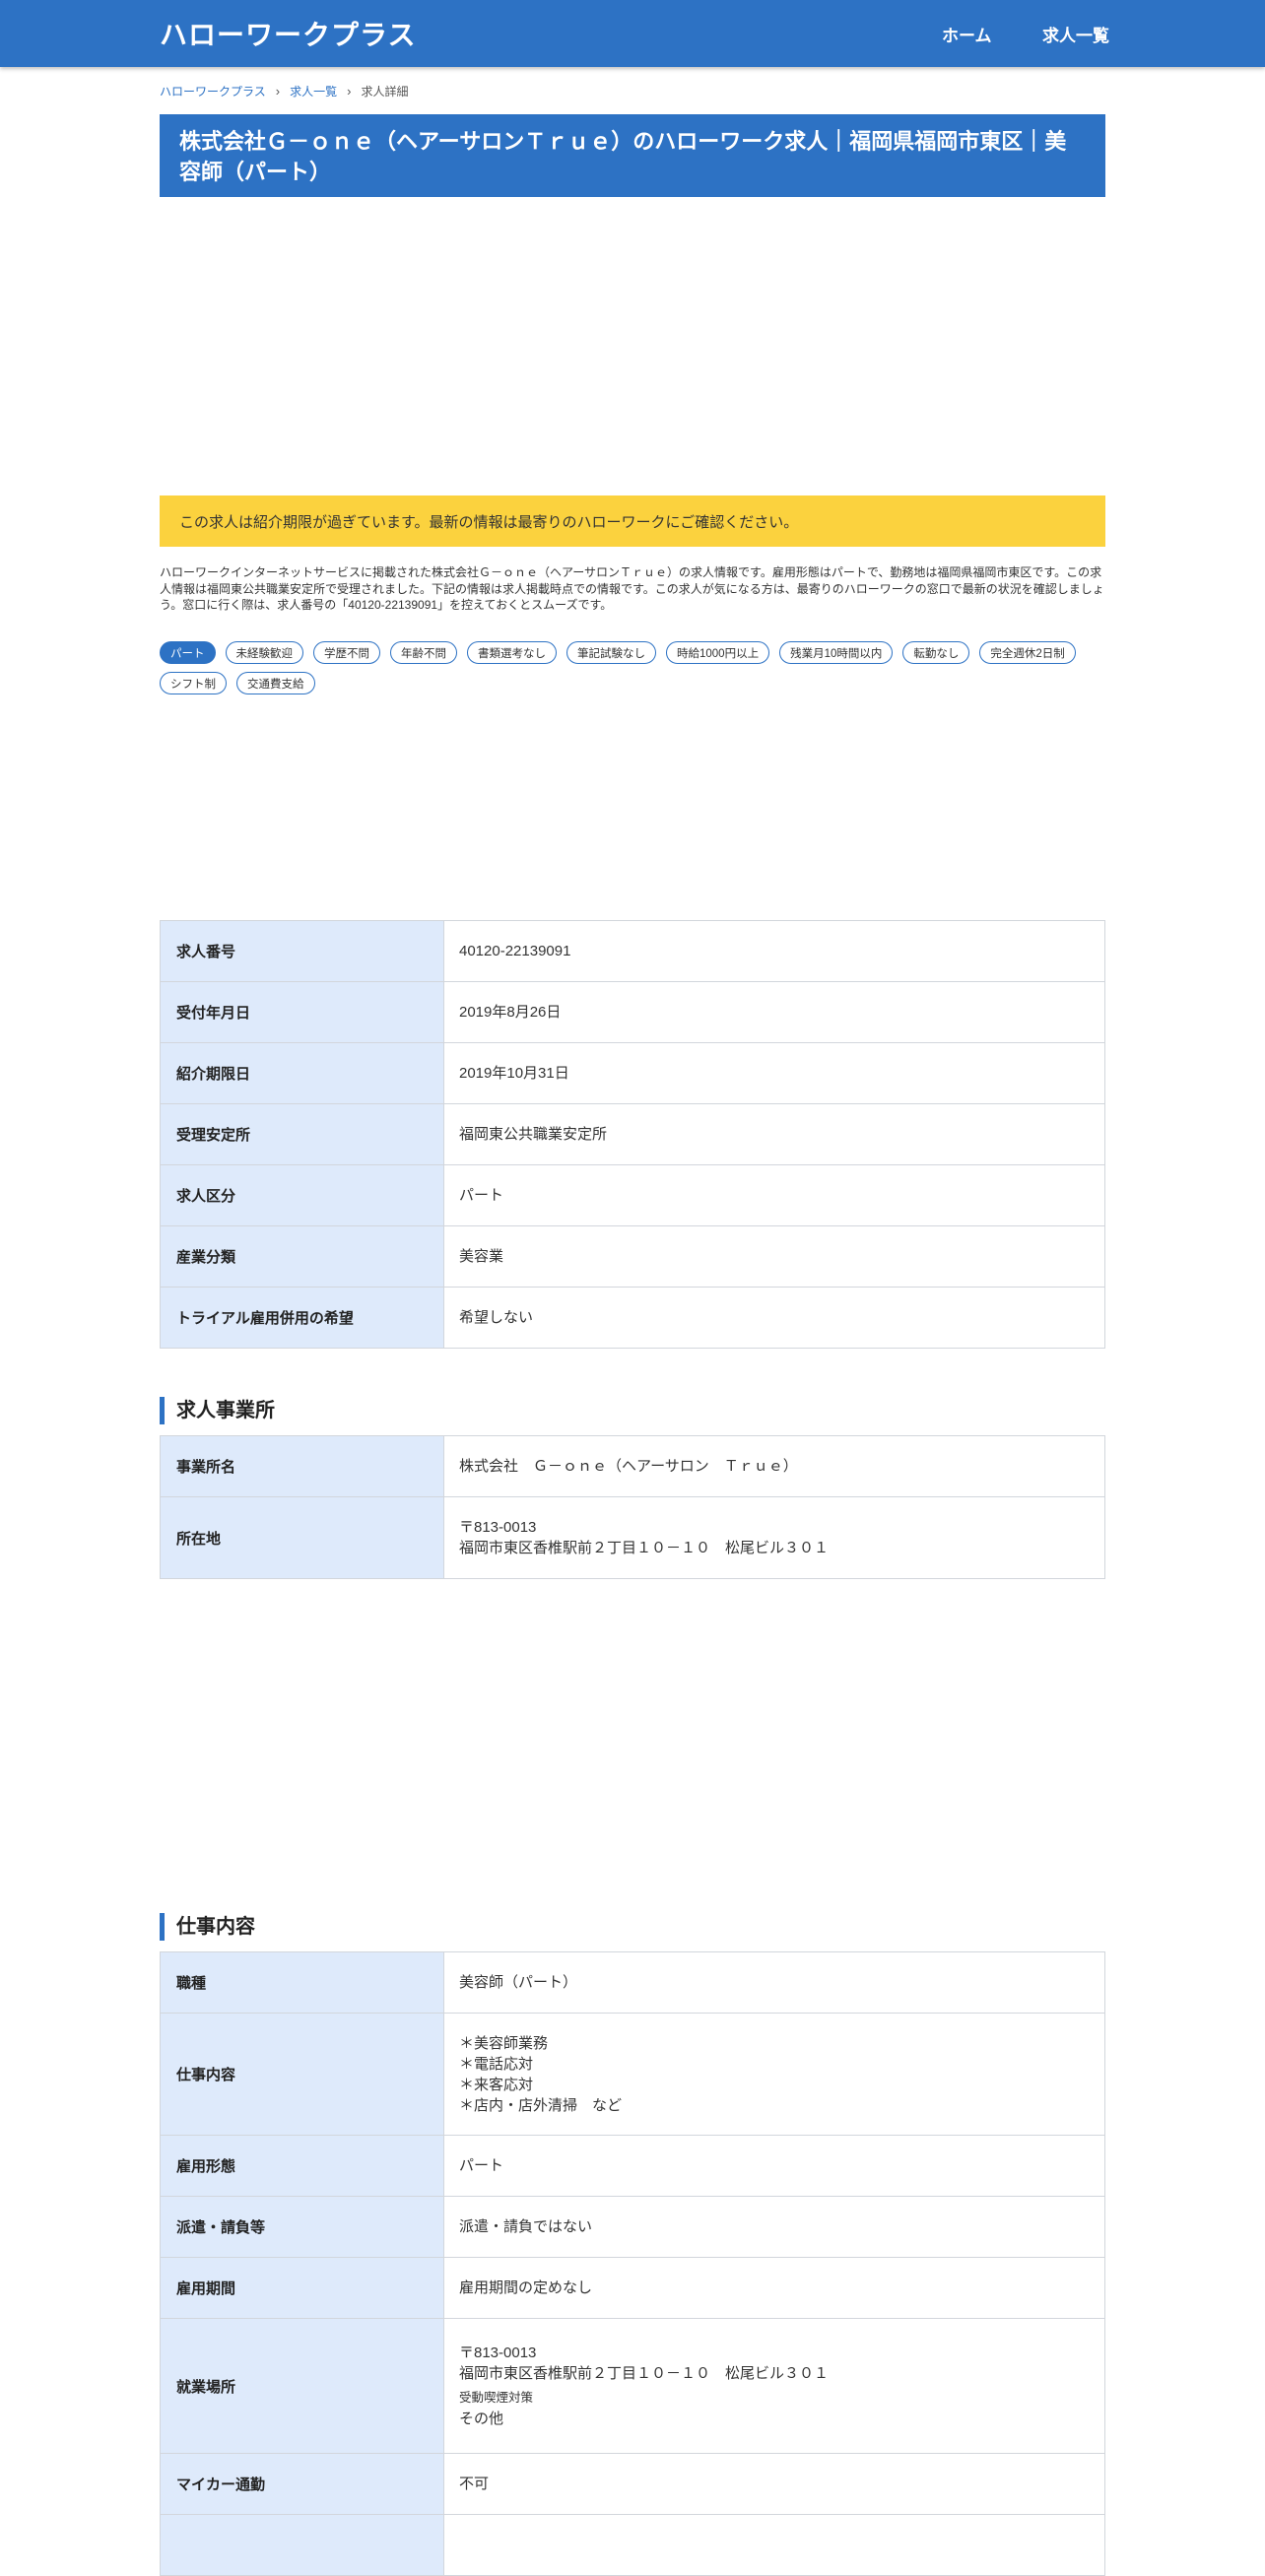 The height and width of the screenshot is (2576, 1265). I want to click on table-row: 派遣・請負等 派遣・請負ではない, so click(632, 2227).